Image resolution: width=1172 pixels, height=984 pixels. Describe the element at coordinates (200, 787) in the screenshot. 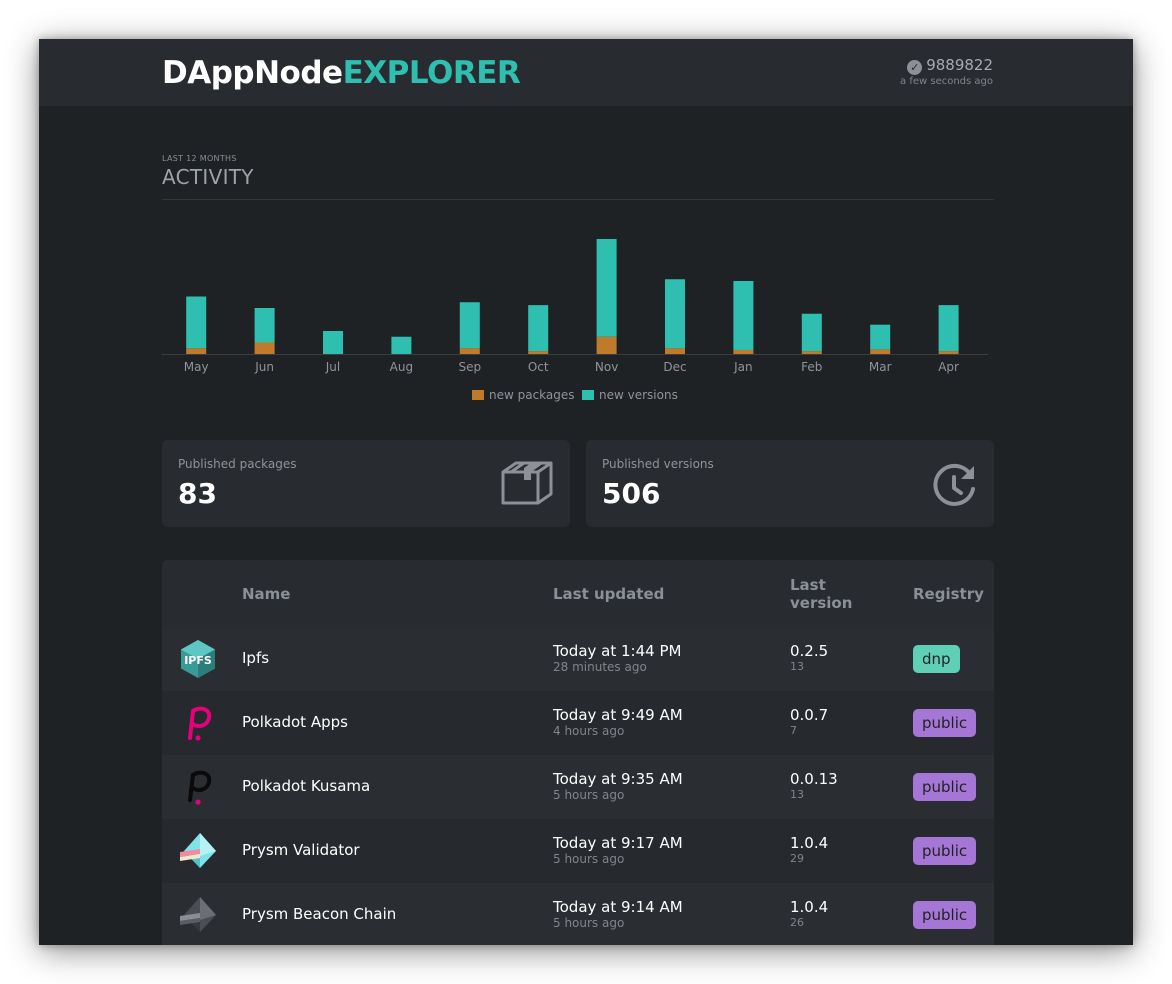

I see `polkadot-kusama-icon` at that location.